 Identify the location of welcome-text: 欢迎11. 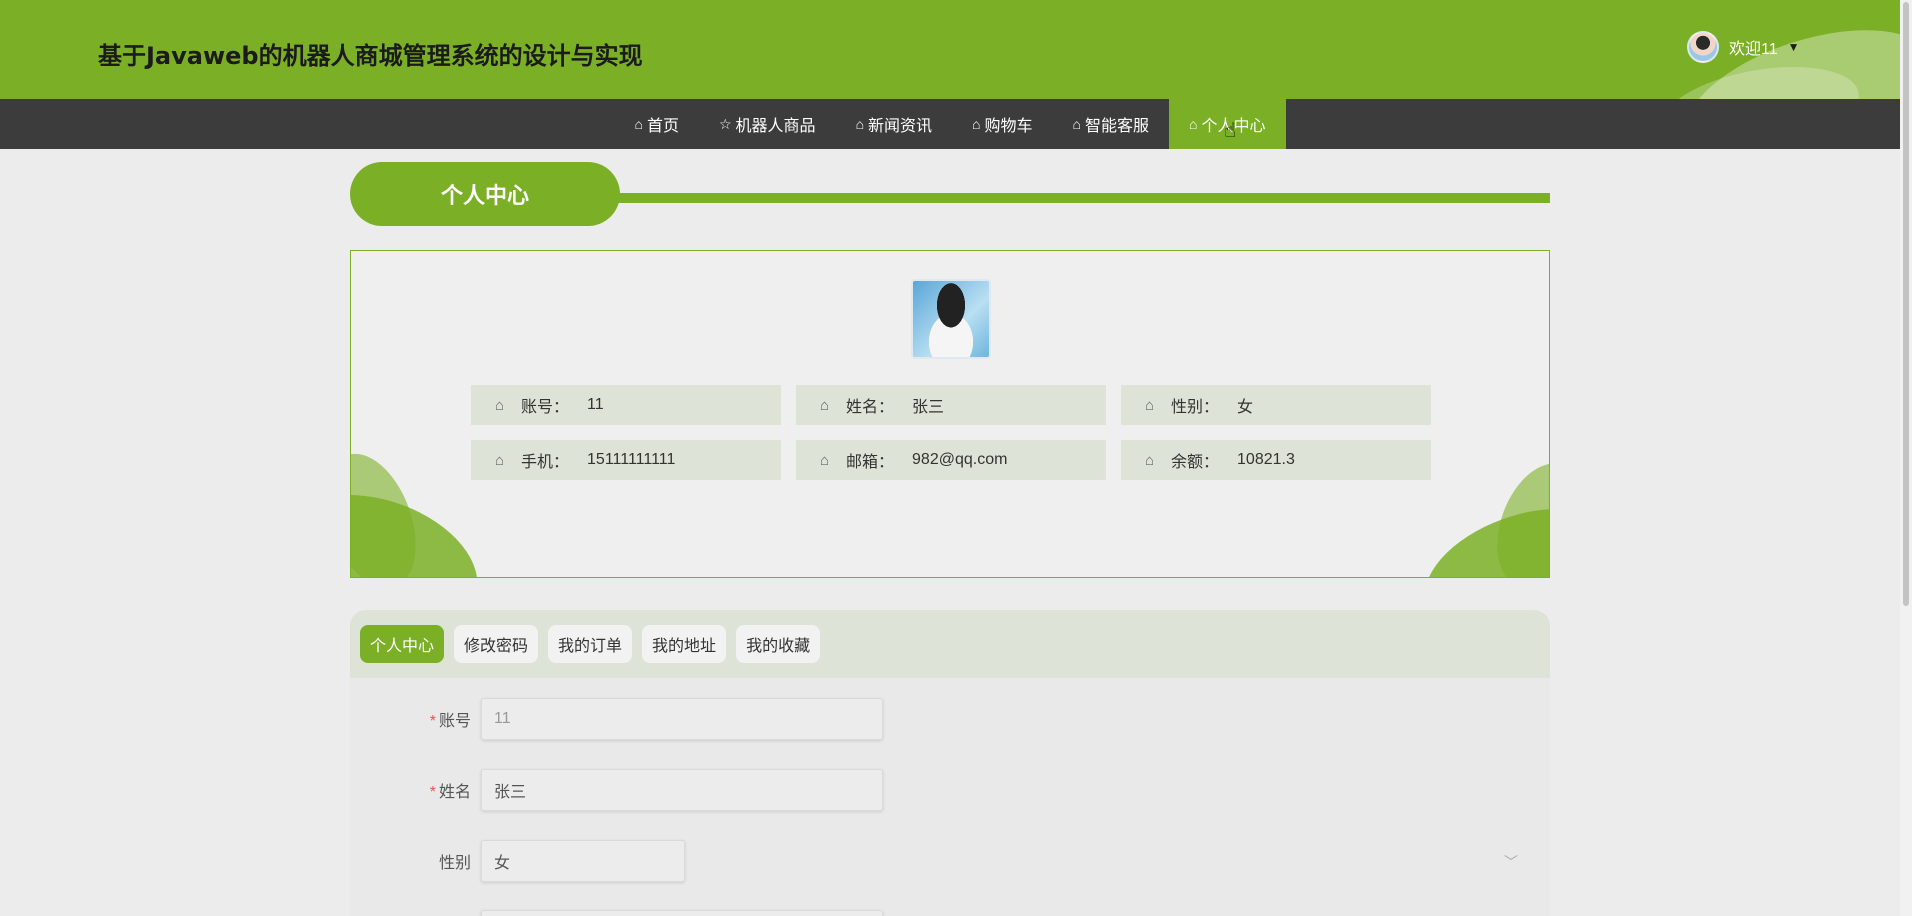
(1753, 47).